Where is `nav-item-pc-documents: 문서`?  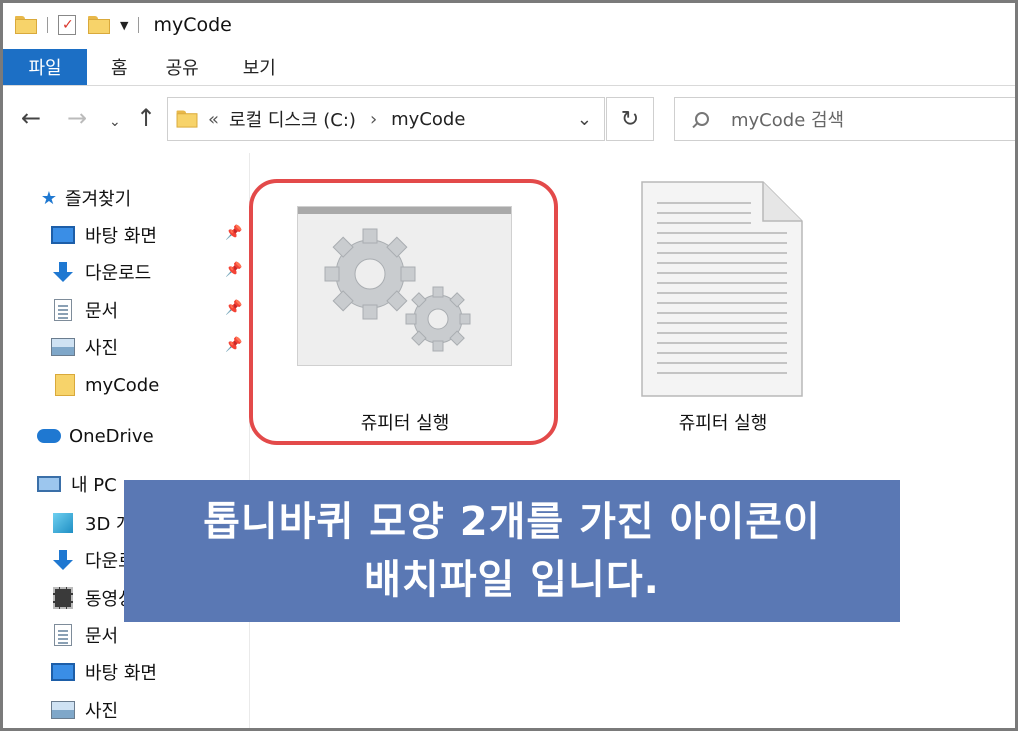
nav-item-pc-documents: 문서 is located at coordinates (84, 635).